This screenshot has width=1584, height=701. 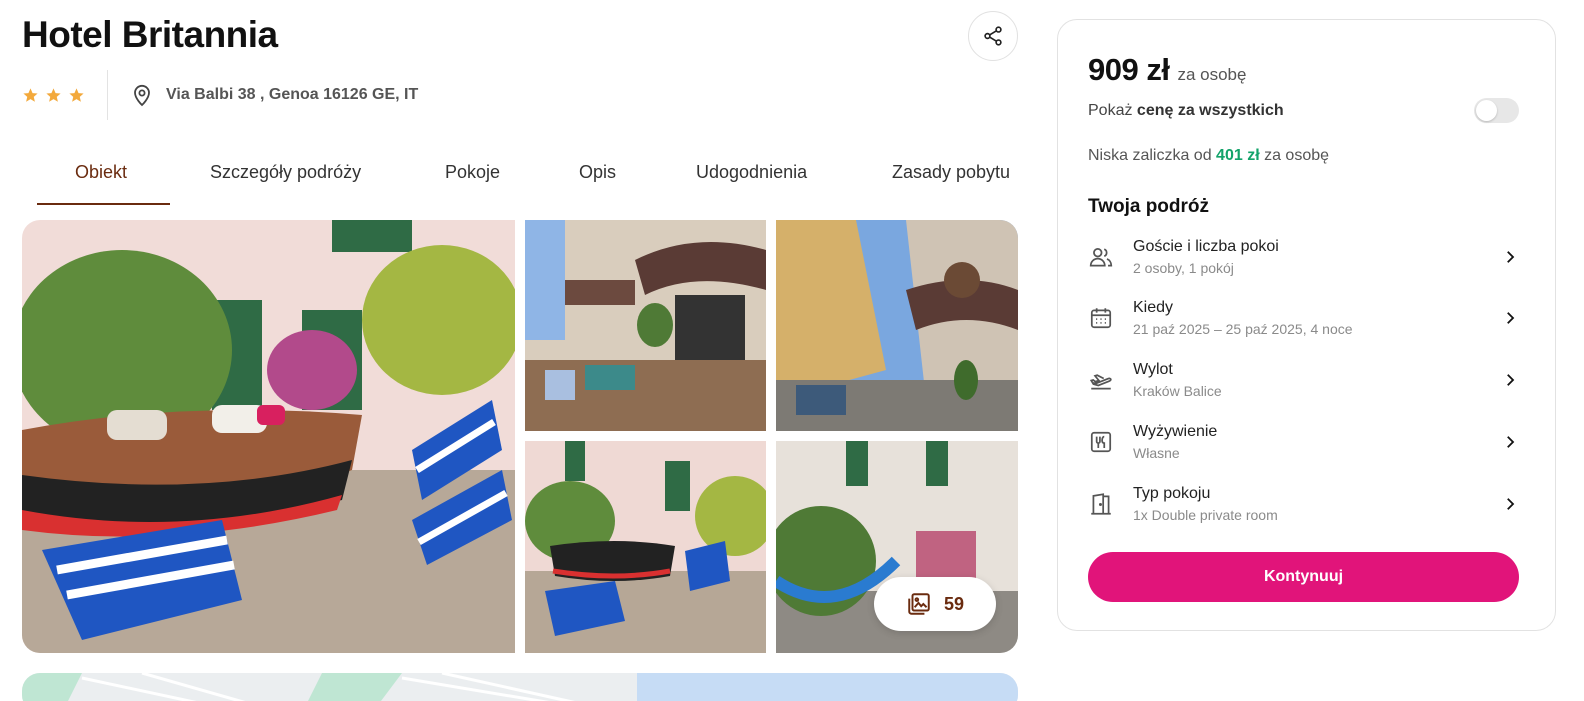 I want to click on hotel-address: Via Balbi 38 , Genoa 16126 GE, IT, so click(x=292, y=94).